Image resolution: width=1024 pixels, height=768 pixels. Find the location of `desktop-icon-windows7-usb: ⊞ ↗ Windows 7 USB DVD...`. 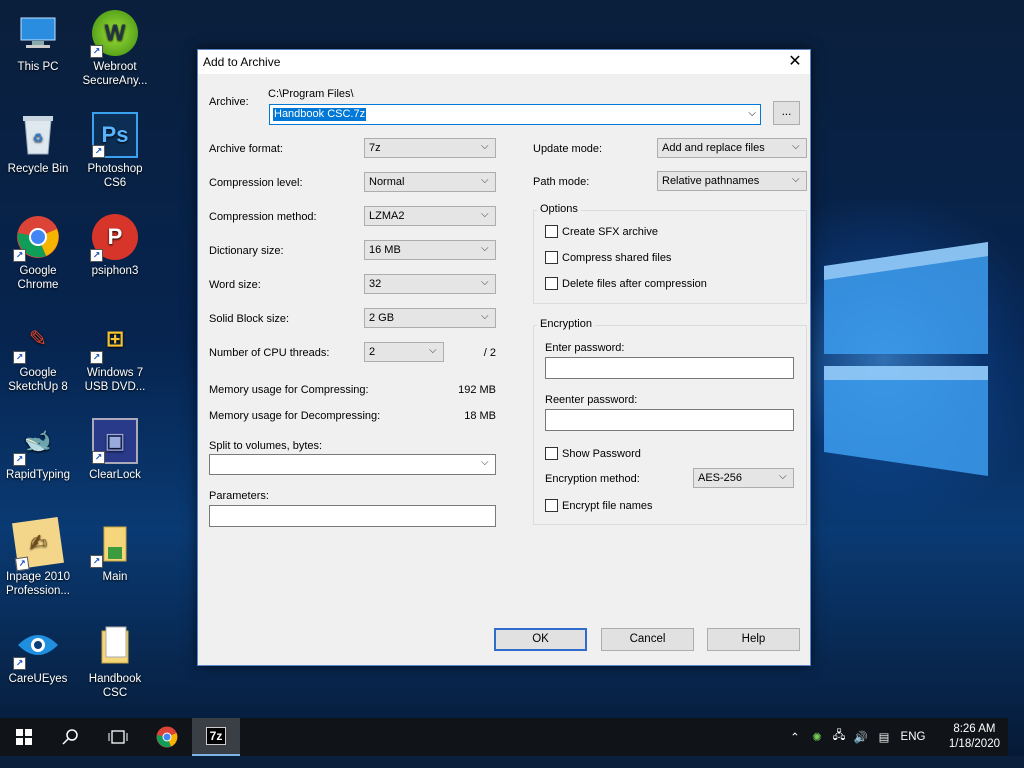

desktop-icon-windows7-usb: ⊞ ↗ Windows 7 USB DVD... is located at coordinates (115, 355).